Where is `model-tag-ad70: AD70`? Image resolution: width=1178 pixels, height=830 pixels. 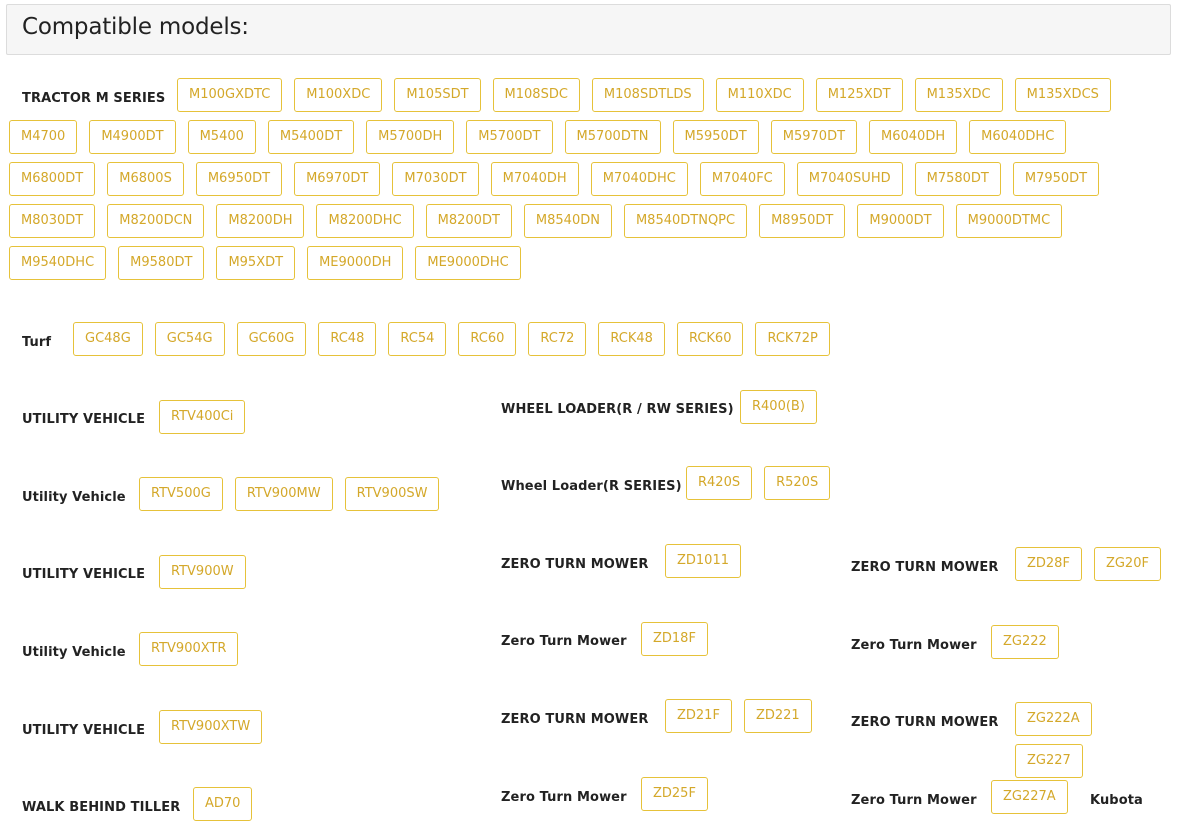 model-tag-ad70: AD70 is located at coordinates (223, 804).